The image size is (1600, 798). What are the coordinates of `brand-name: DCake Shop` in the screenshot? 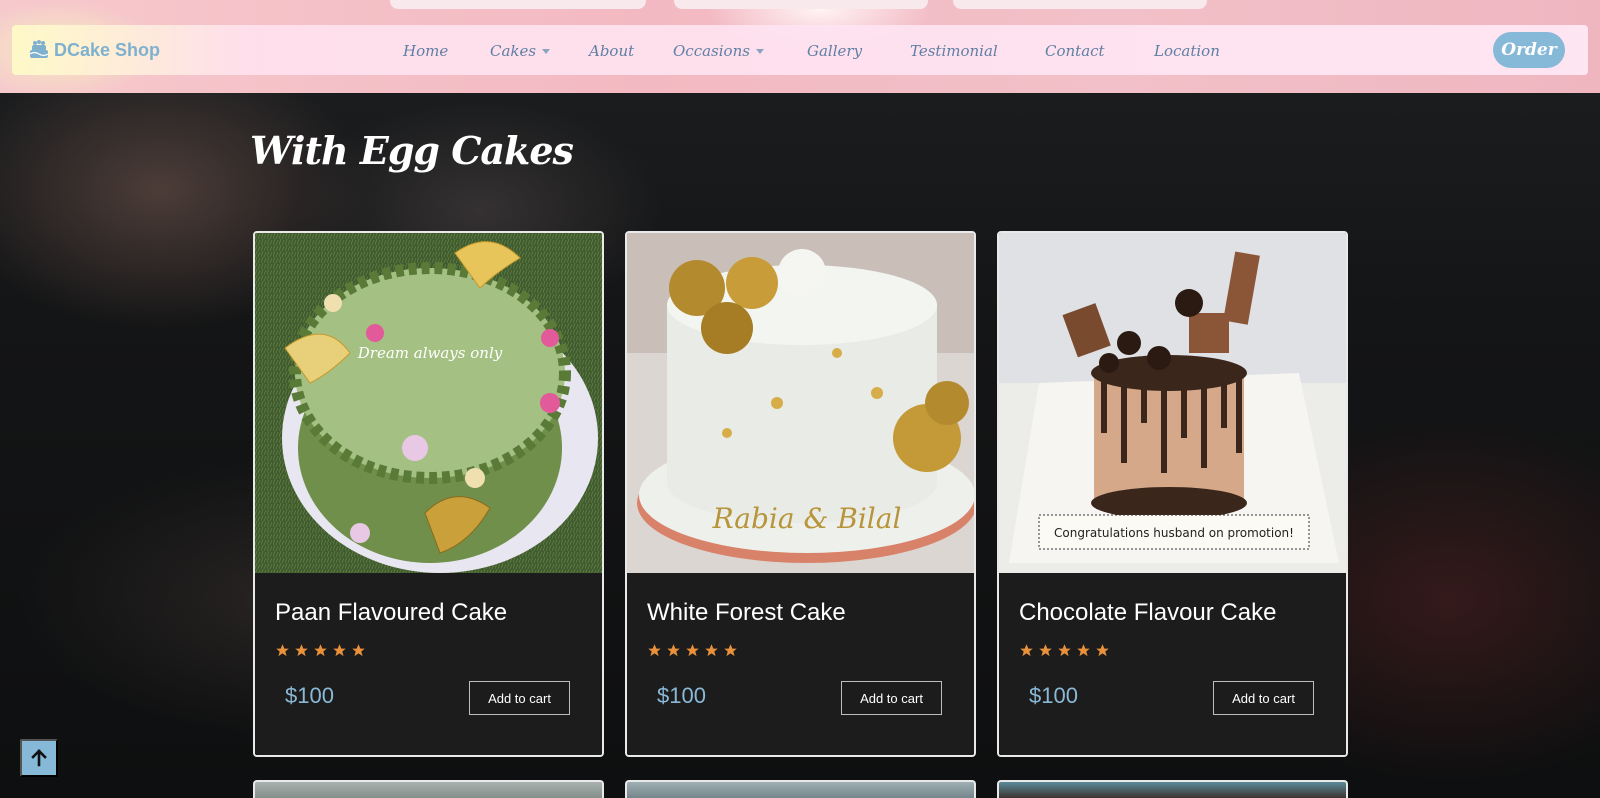 It's located at (107, 49).